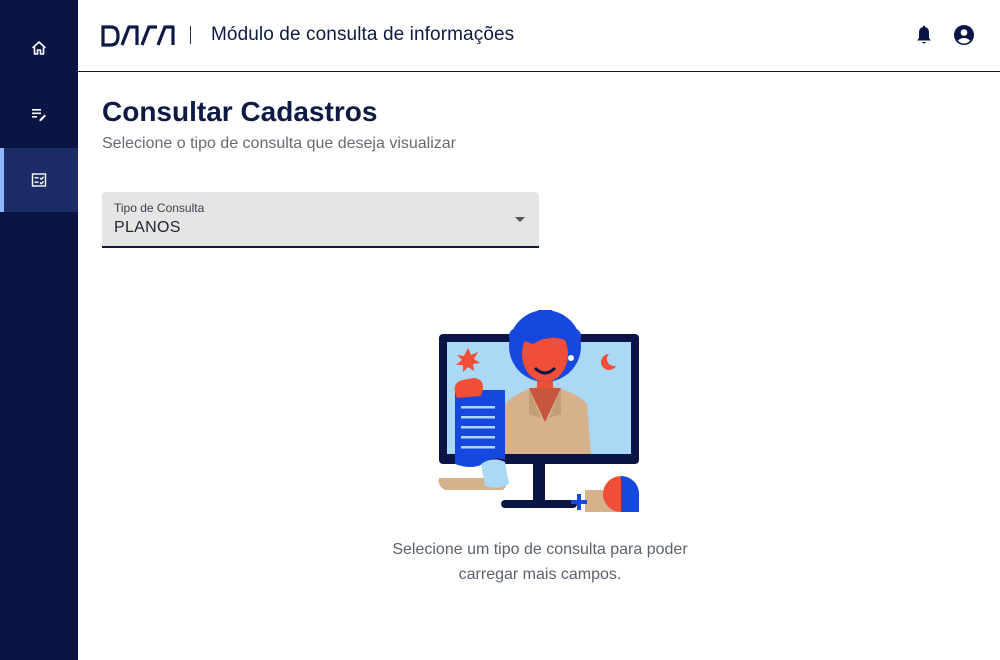  Describe the element at coordinates (320, 220) in the screenshot. I see `consult-type-select: Tipo de Consulta PLANOS` at that location.